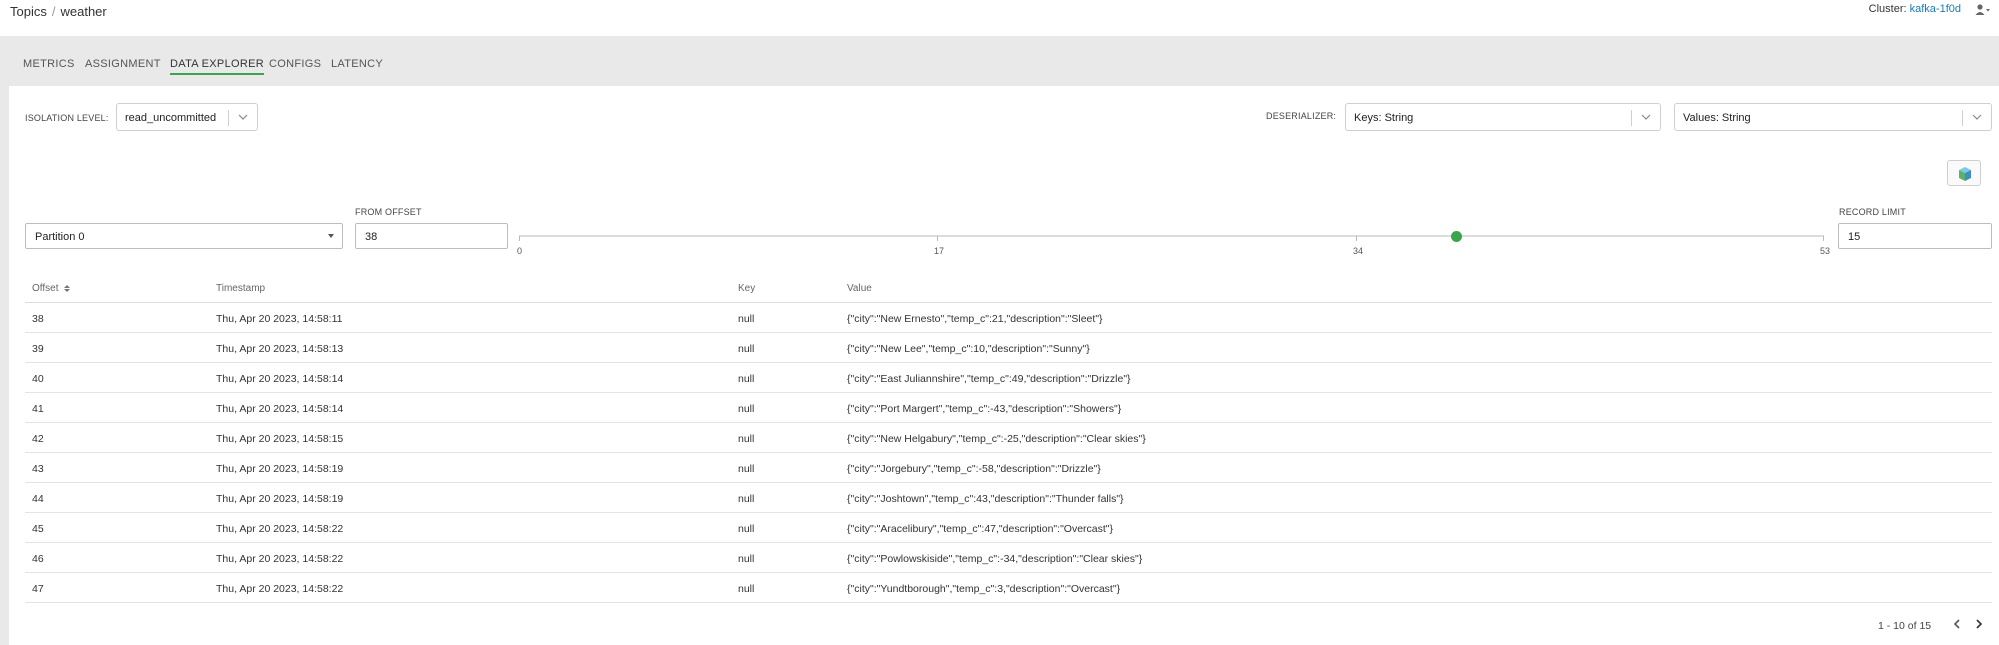 Image resolution: width=1999 pixels, height=645 pixels. I want to click on cluster-label: Cluster:, so click(1887, 9).